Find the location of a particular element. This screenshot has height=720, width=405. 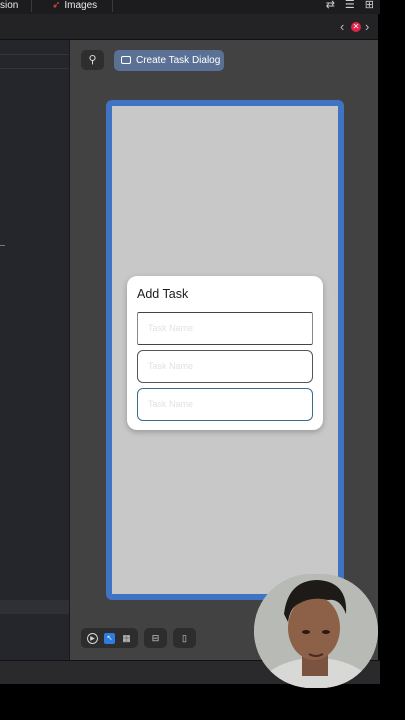

preview-mode-group: ▶ ↖ ▦ is located at coordinates (109, 638).